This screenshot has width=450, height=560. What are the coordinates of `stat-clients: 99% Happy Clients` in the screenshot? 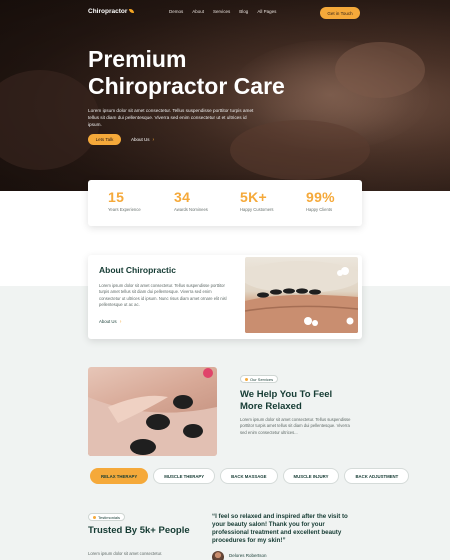 It's located at (320, 200).